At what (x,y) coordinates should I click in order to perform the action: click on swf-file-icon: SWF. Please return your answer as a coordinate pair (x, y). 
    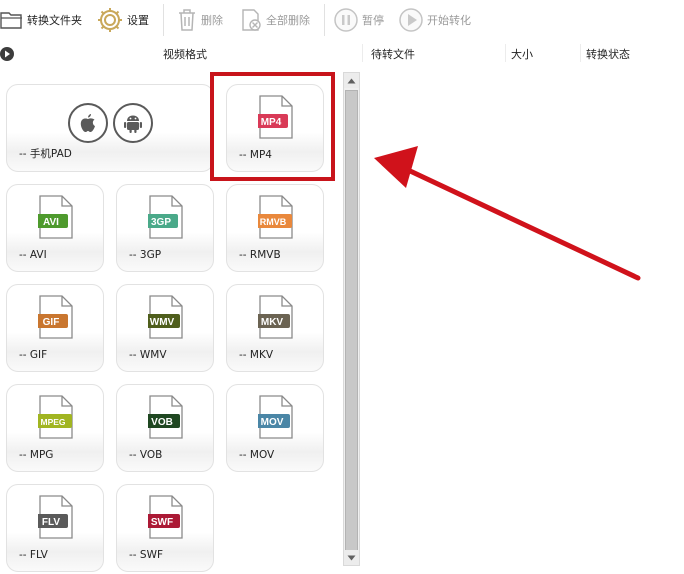
    Looking at the image, I should click on (165, 517).